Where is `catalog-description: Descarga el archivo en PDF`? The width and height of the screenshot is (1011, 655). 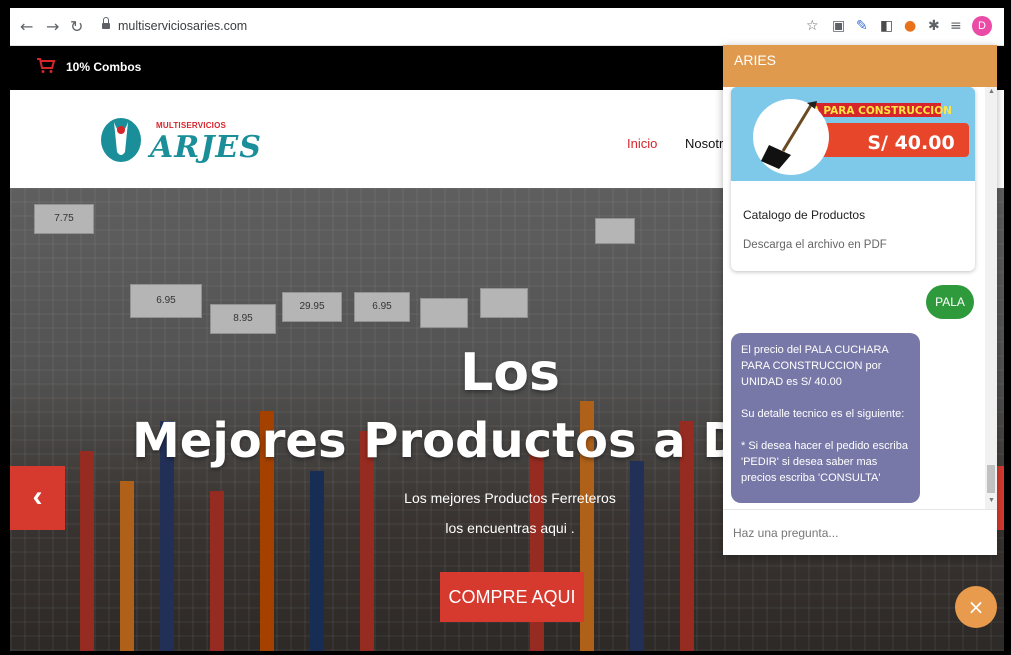
catalog-description: Descarga el archivo en PDF is located at coordinates (815, 245).